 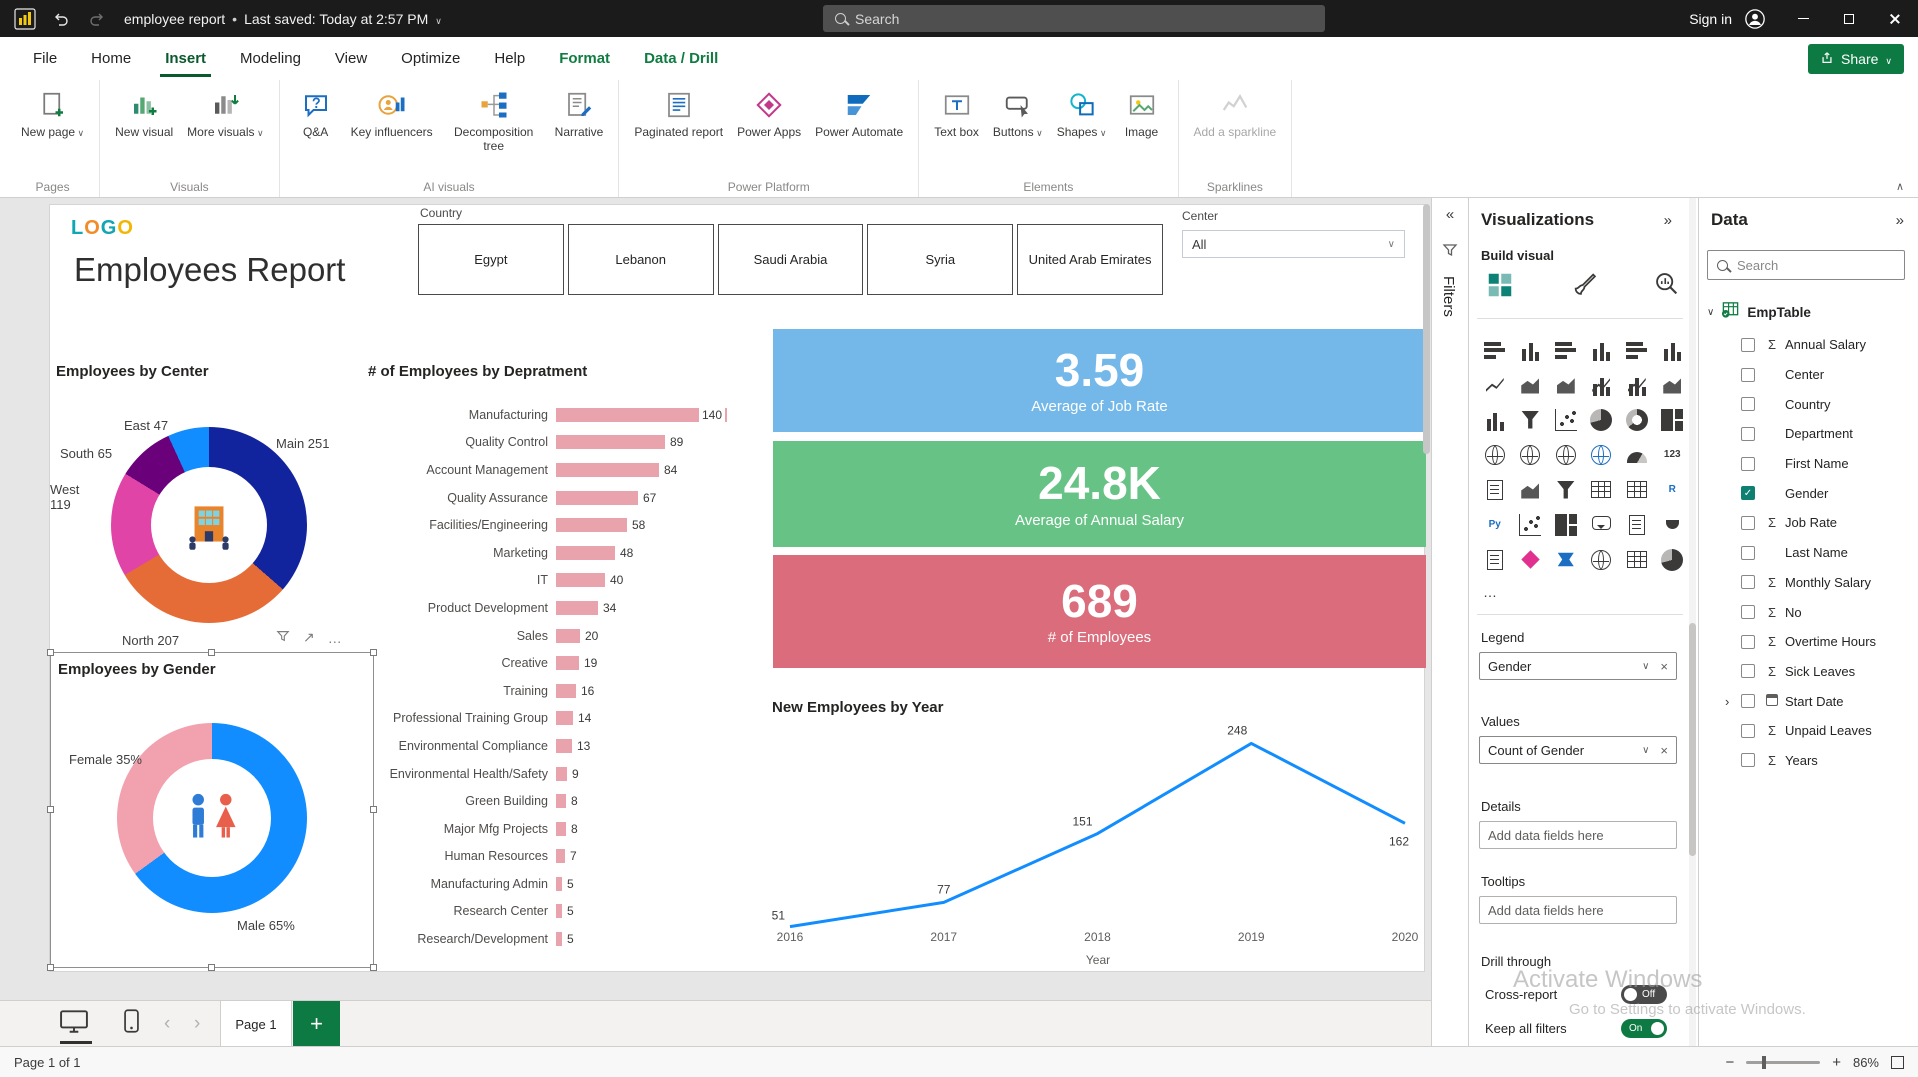 I want to click on collapse-visualizations-icon, so click(x=1668, y=220).